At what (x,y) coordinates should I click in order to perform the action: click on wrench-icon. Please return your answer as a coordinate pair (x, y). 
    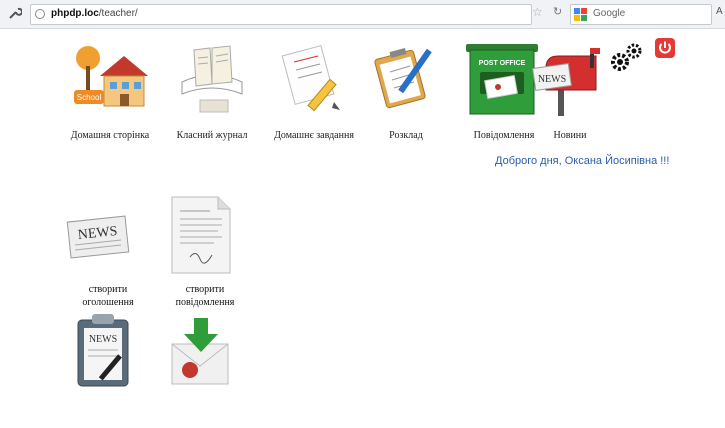
    Looking at the image, I should click on (15, 13).